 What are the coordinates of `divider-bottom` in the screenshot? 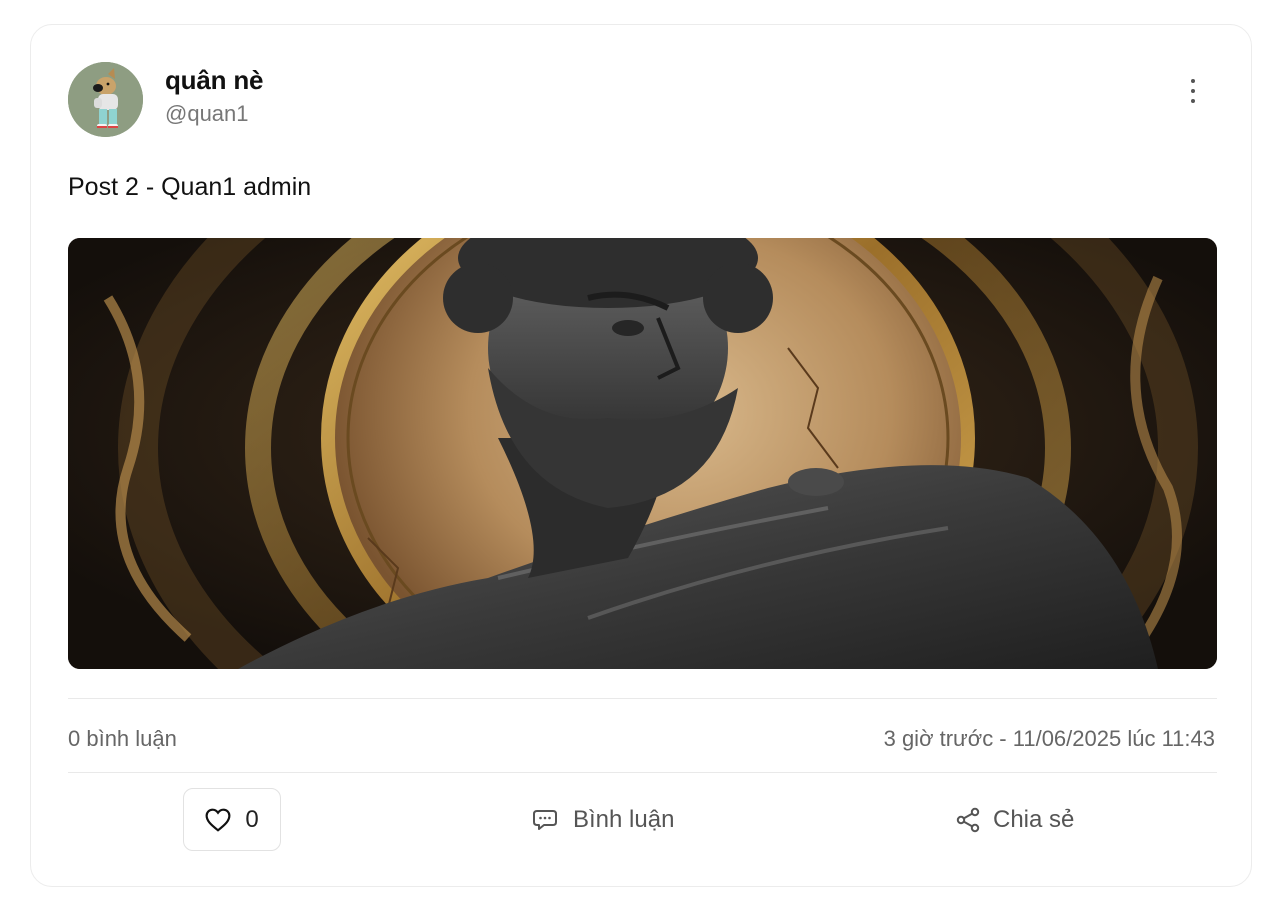 It's located at (642, 772).